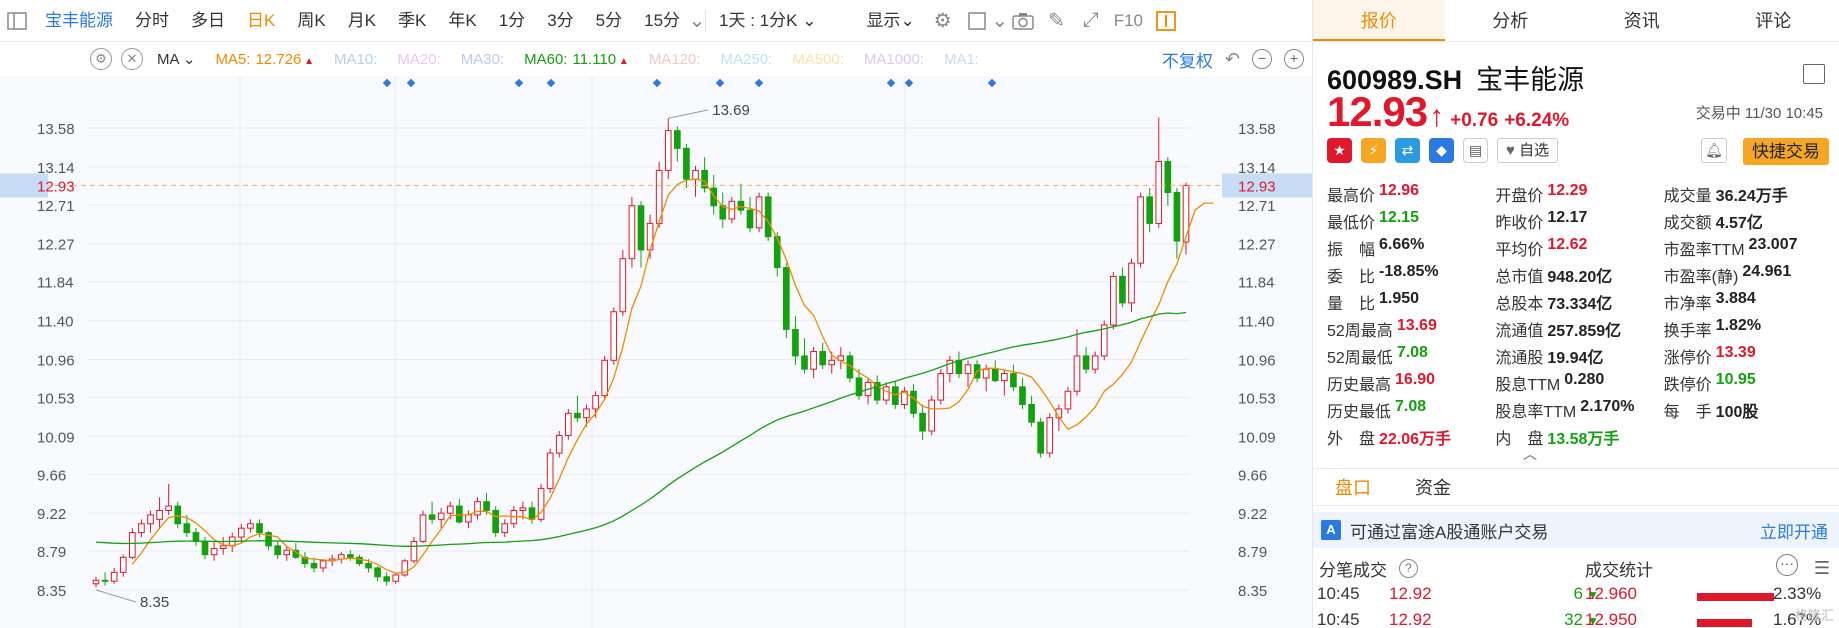 The width and height of the screenshot is (1839, 628). I want to click on close-icon: ✕, so click(132, 59).